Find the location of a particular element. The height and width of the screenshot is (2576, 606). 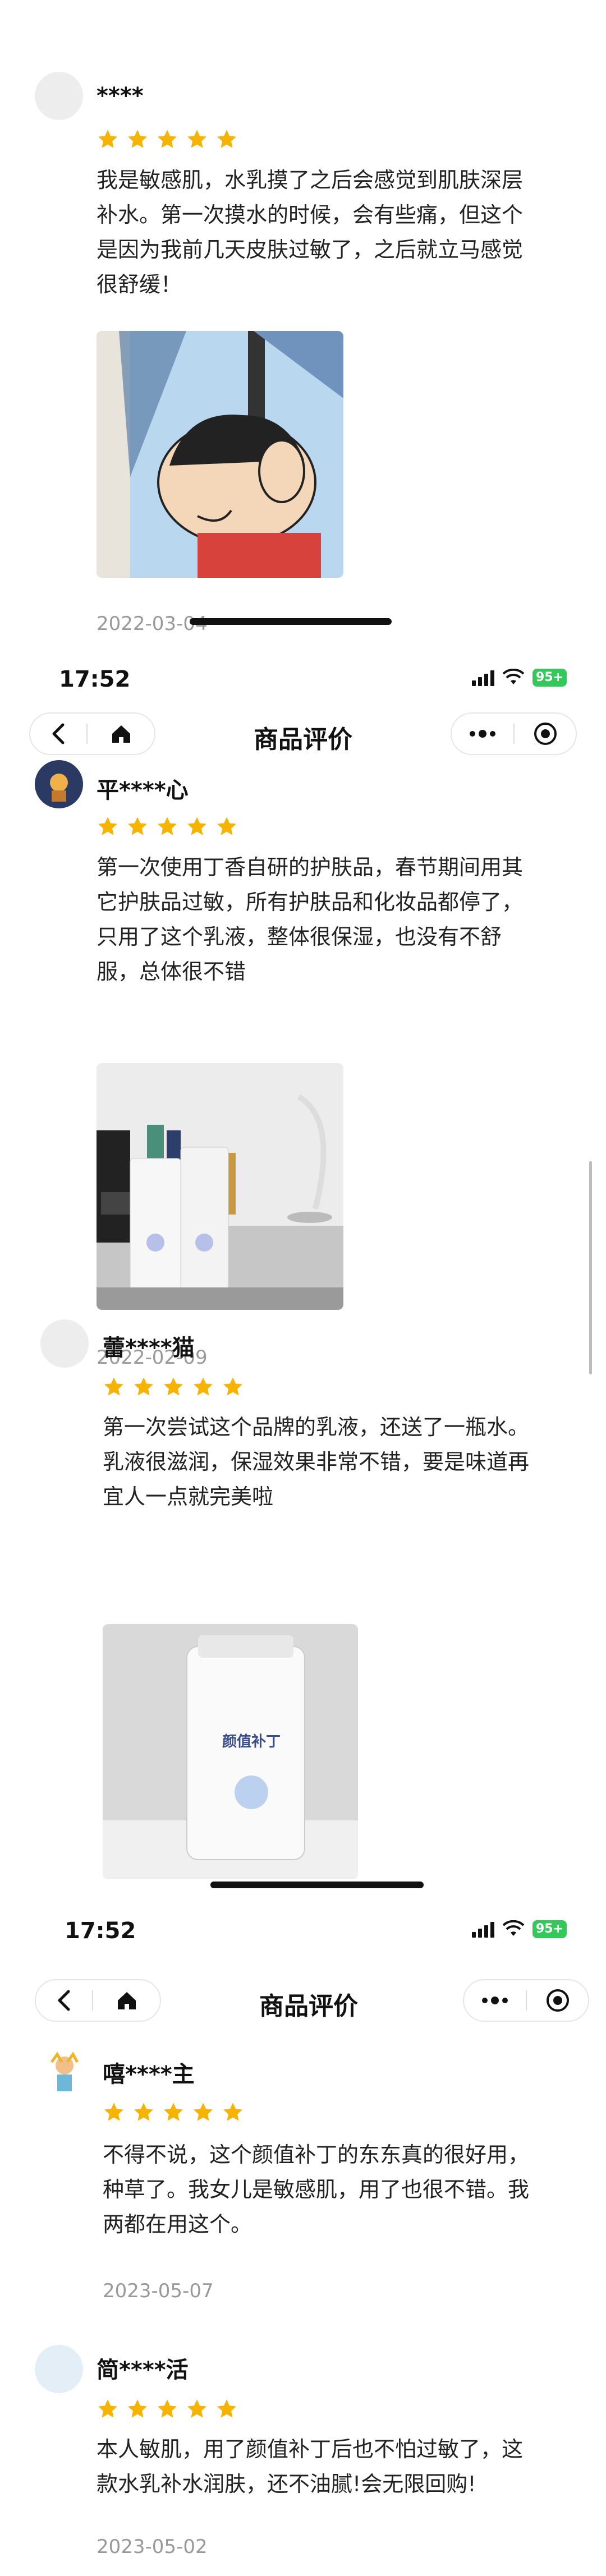

review-date: 2023-05-07 is located at coordinates (158, 2291).